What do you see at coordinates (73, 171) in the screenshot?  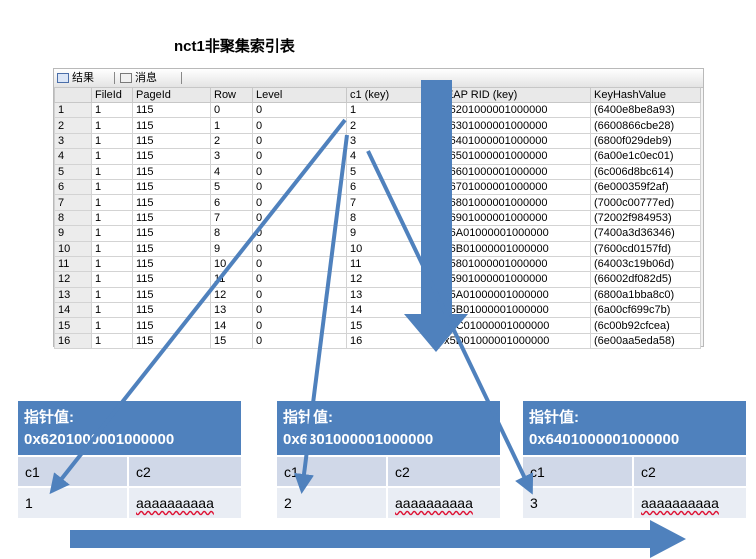 I see `cell-row-number: 5` at bounding box center [73, 171].